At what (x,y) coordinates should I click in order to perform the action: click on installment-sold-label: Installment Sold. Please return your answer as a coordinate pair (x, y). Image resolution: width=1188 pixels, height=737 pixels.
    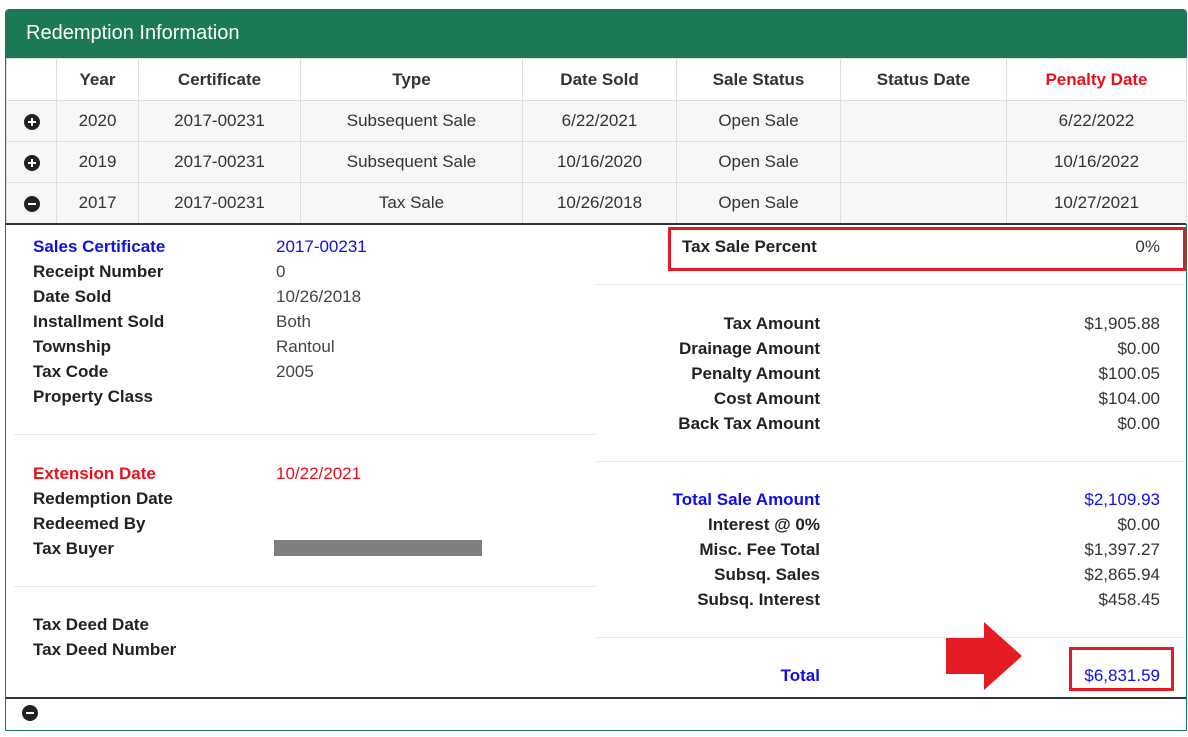
    Looking at the image, I should click on (99, 321).